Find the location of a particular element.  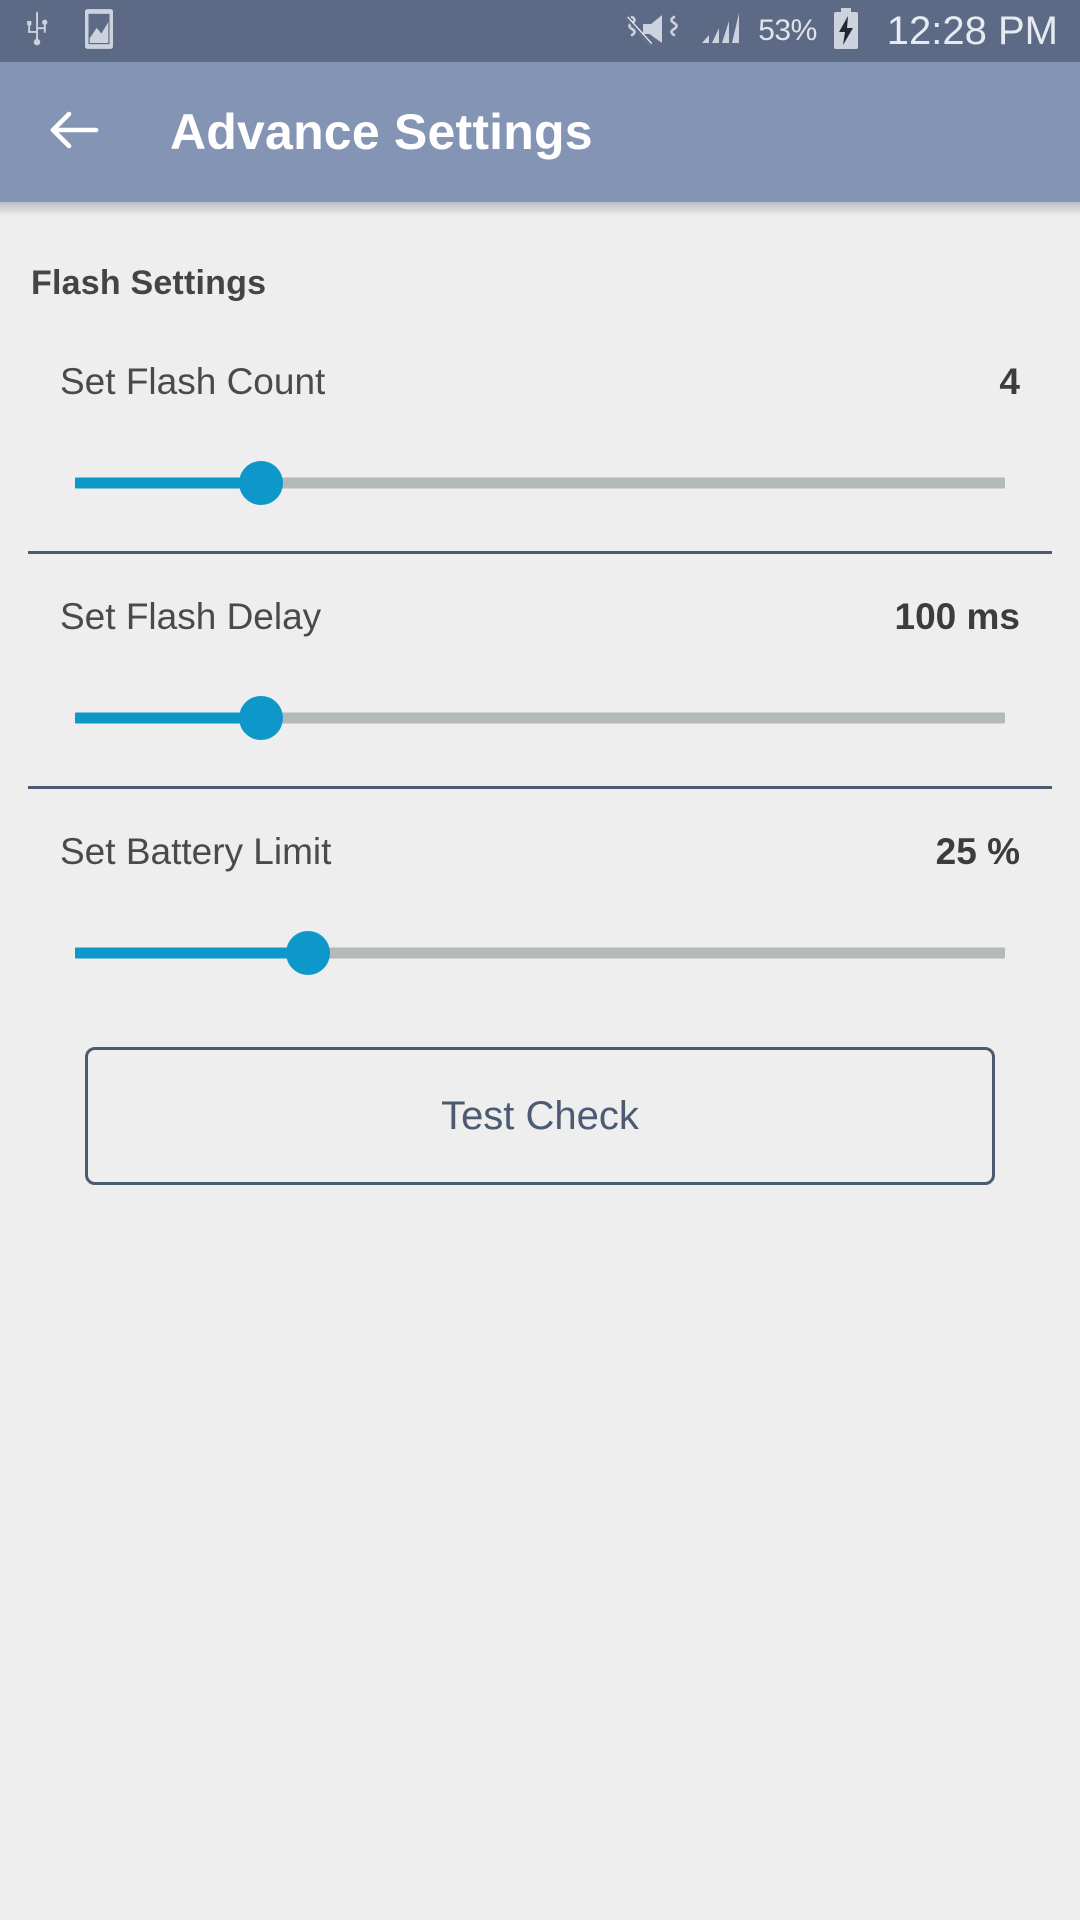

setting-value: 4 is located at coordinates (1009, 381).